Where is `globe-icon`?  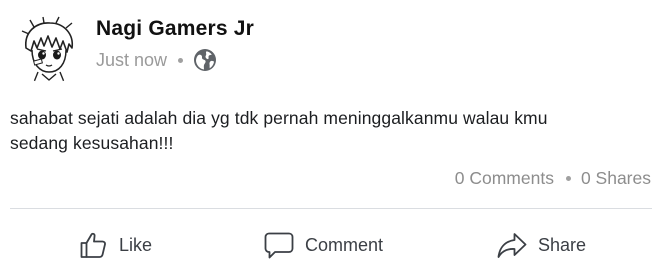
globe-icon is located at coordinates (205, 60).